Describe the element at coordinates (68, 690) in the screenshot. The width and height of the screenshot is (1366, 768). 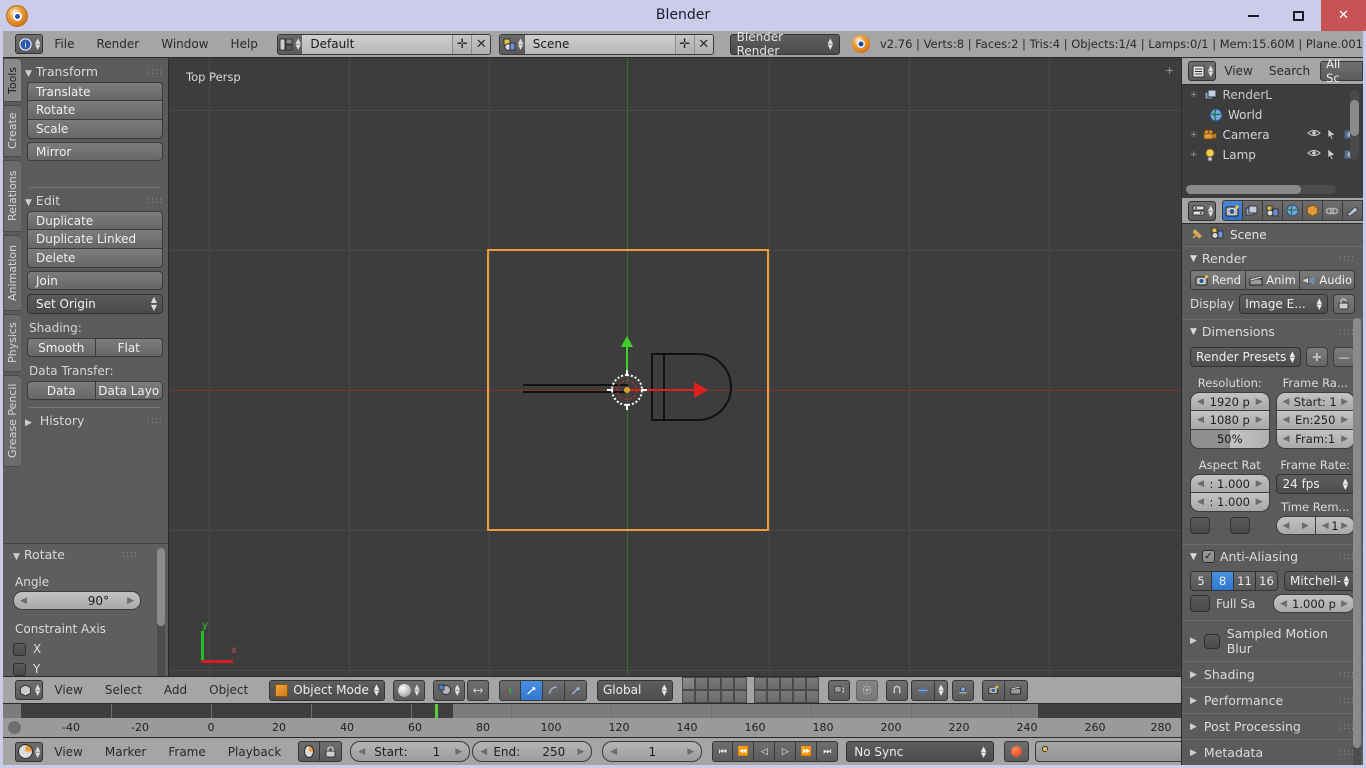
I see `3d-menu-view: View` at that location.